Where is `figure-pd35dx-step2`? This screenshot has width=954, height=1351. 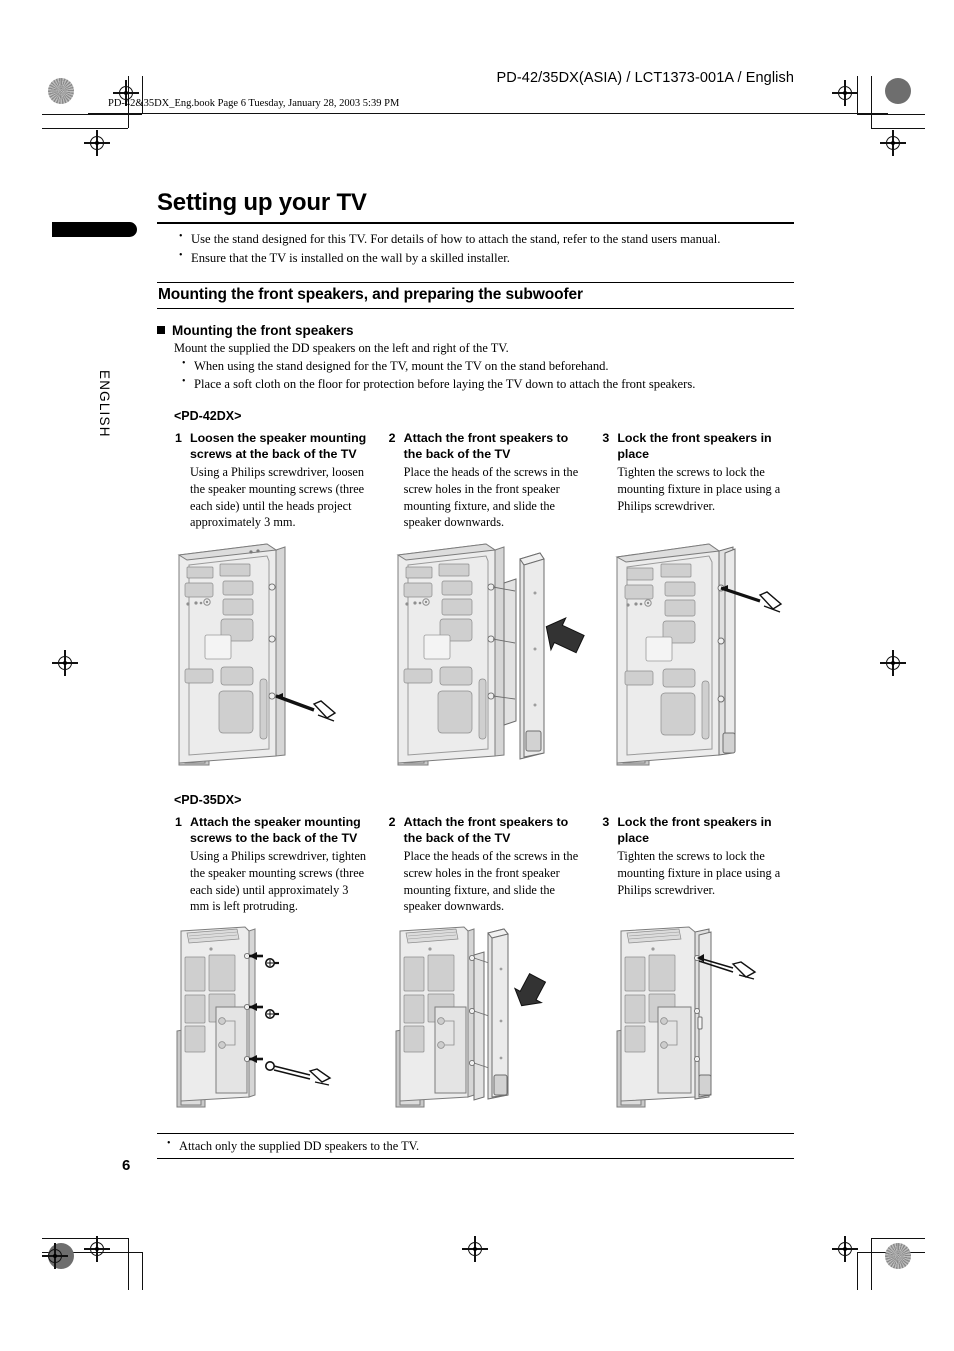
figure-pd35dx-step2 is located at coordinates (492, 1020).